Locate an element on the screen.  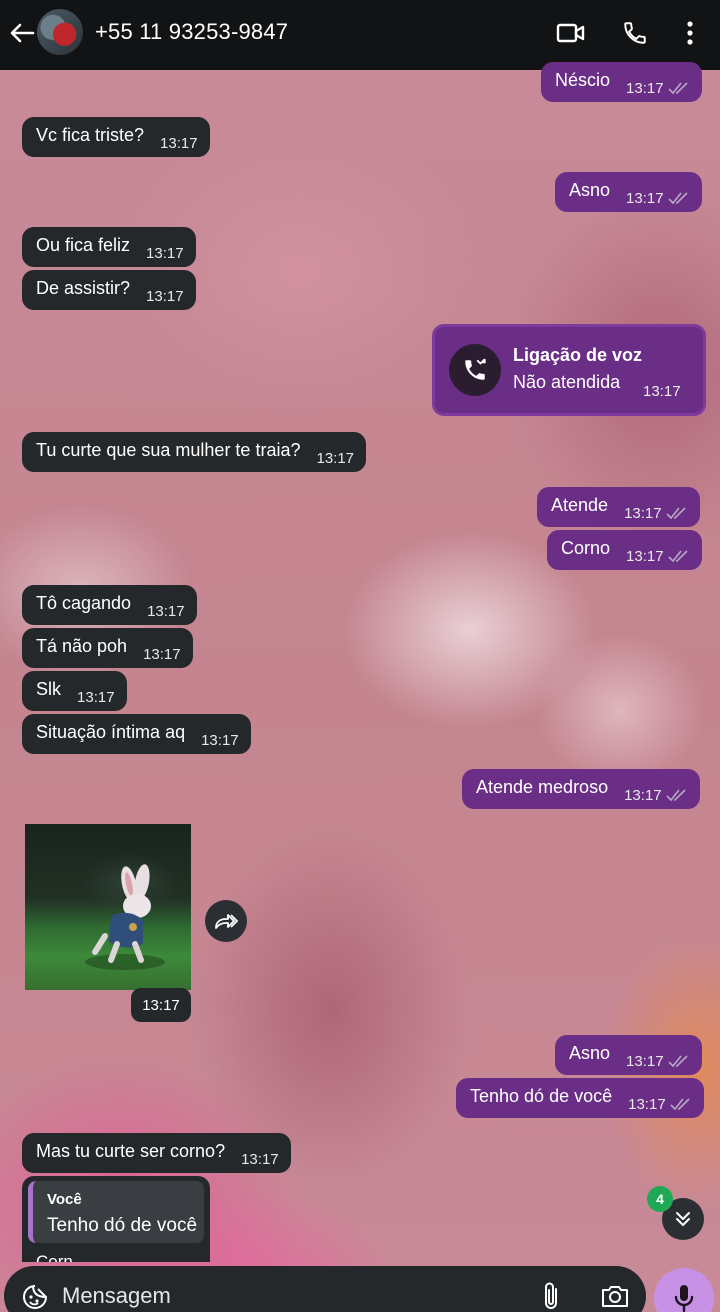
message-bubble-incoming: Mas tu curte ser corno? 13:17 is located at coordinates (156, 1153).